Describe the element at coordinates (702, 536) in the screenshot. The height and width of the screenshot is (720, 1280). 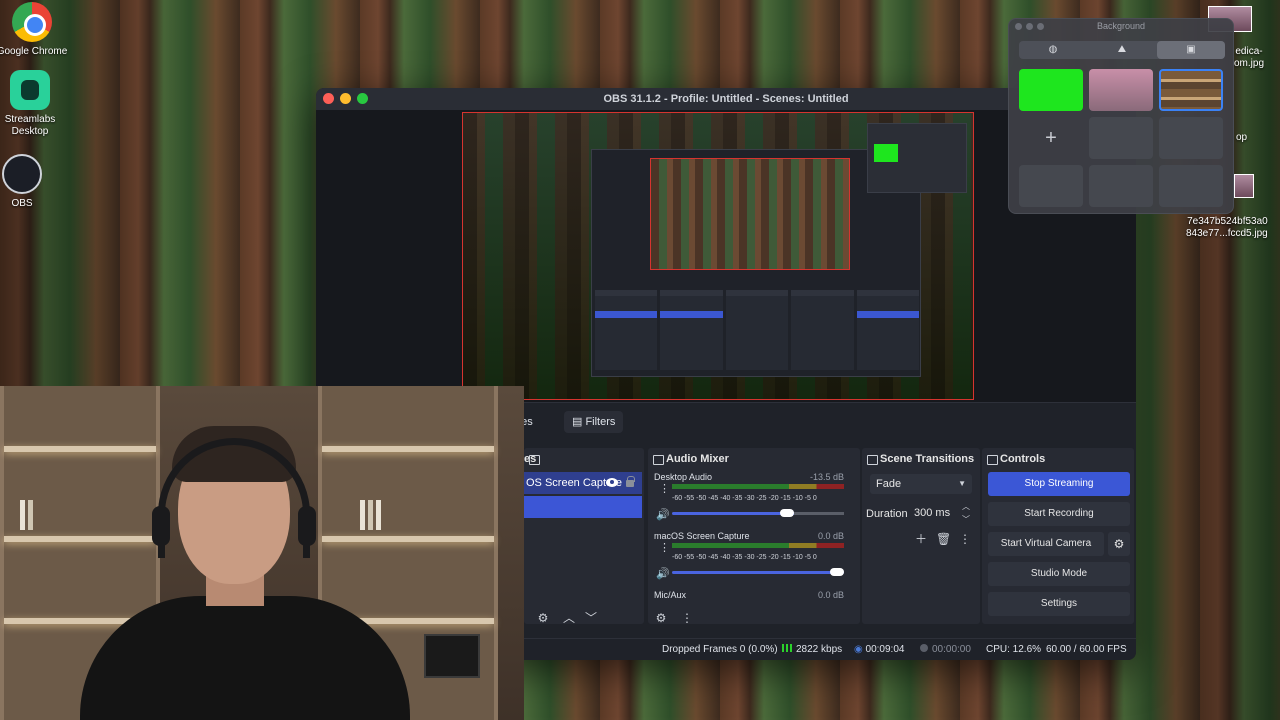
I see `channel-name: macOS Screen Capture` at that location.